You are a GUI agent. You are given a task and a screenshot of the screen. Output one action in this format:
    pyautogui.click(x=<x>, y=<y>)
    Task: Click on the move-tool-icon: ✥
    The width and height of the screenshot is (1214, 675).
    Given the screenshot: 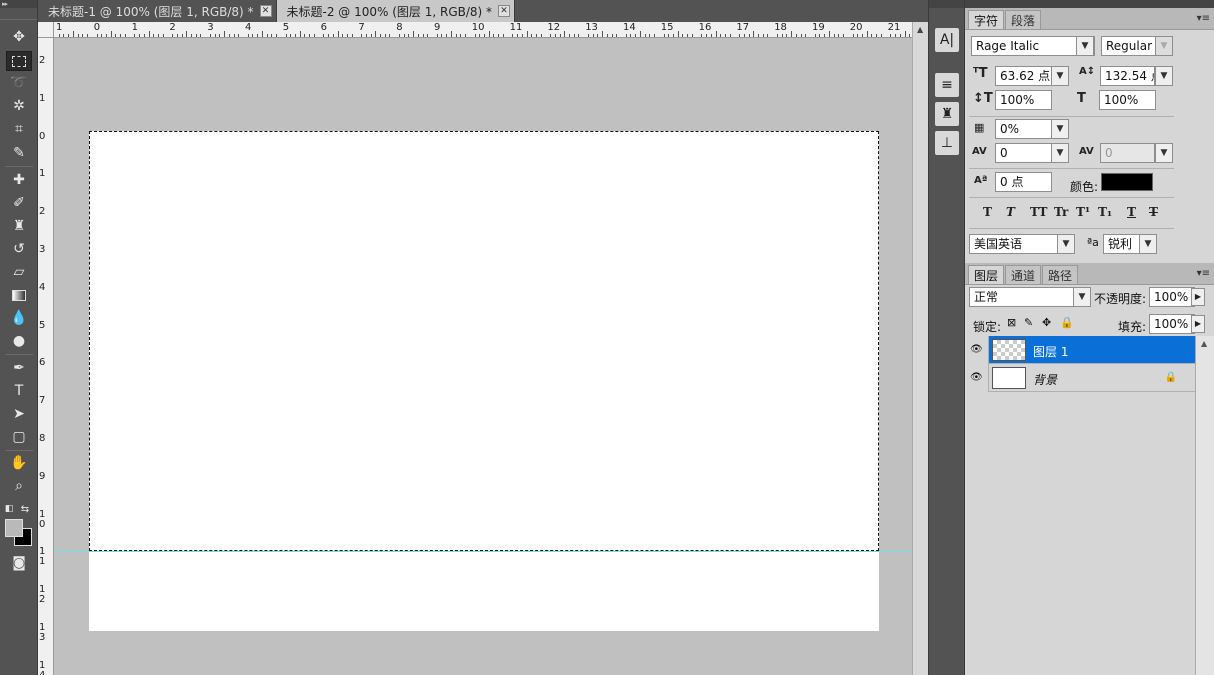 What is the action you would take?
    pyautogui.click(x=19, y=37)
    